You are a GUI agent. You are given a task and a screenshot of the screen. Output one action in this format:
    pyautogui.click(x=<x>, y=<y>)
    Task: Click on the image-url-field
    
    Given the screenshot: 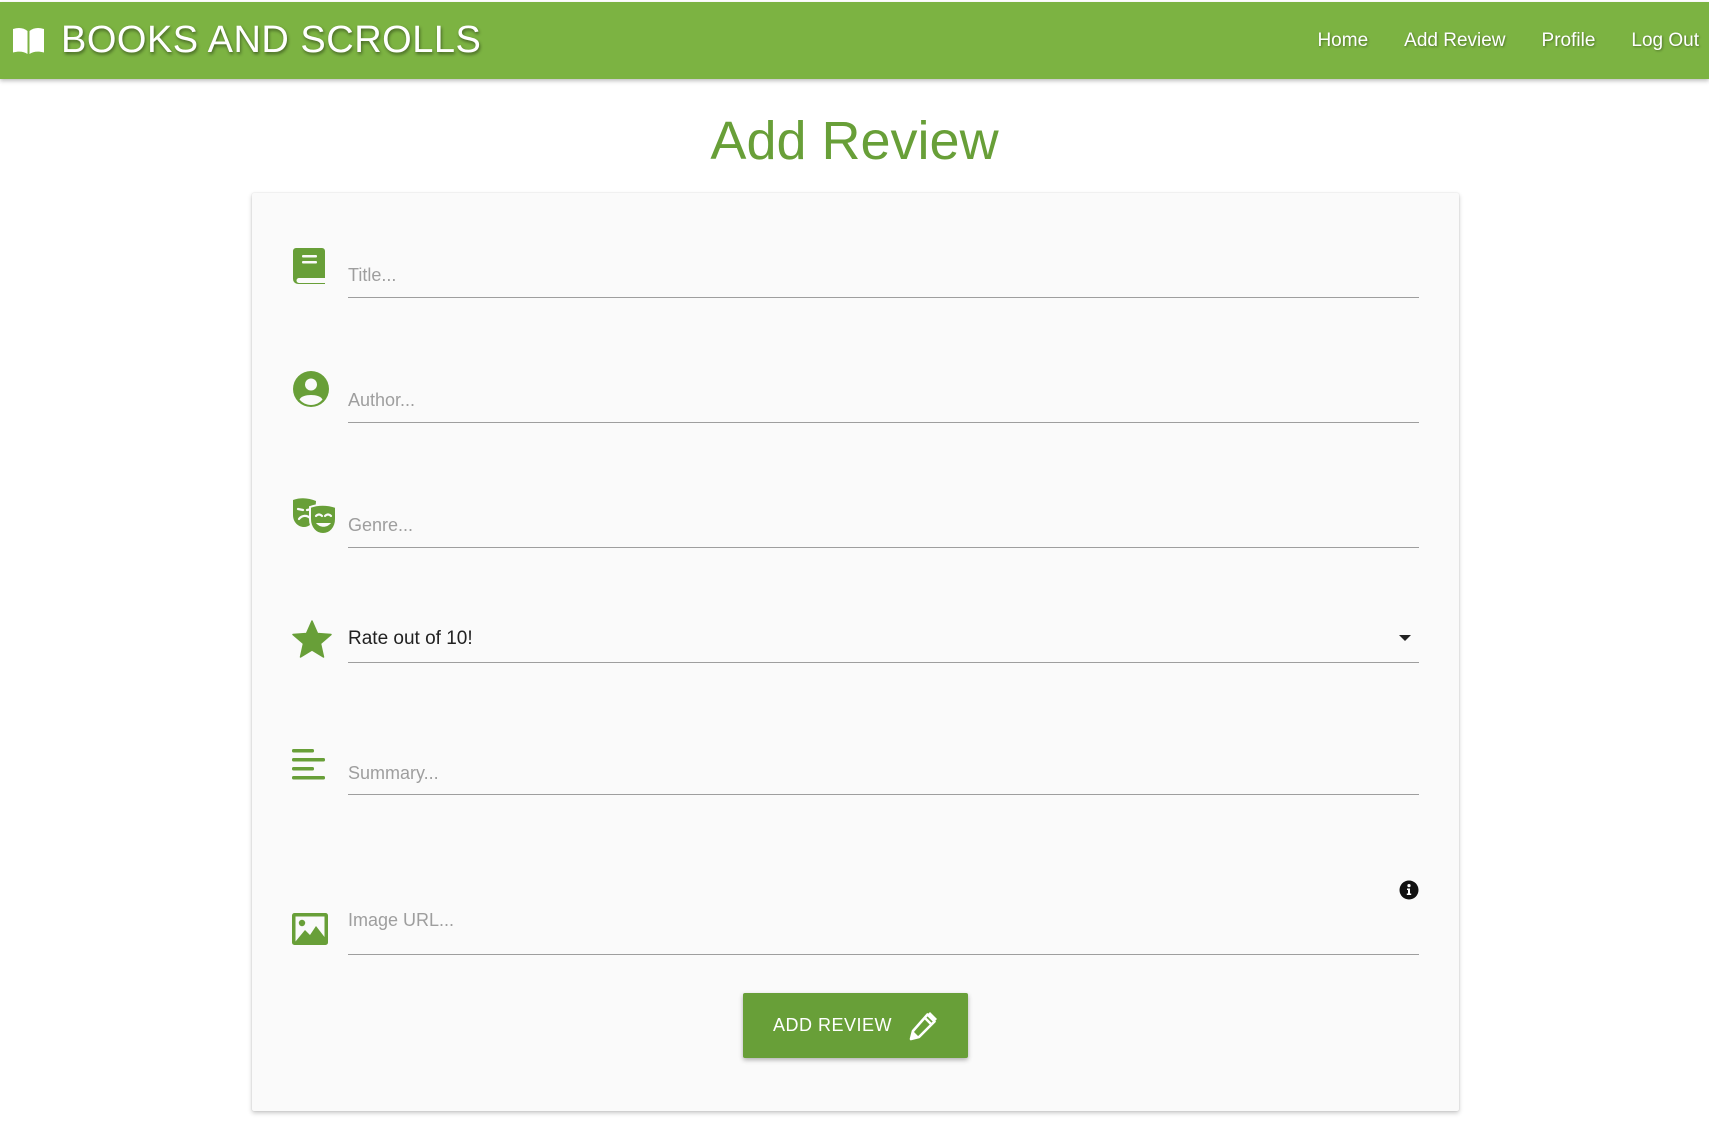 What is the action you would take?
    pyautogui.click(x=855, y=911)
    